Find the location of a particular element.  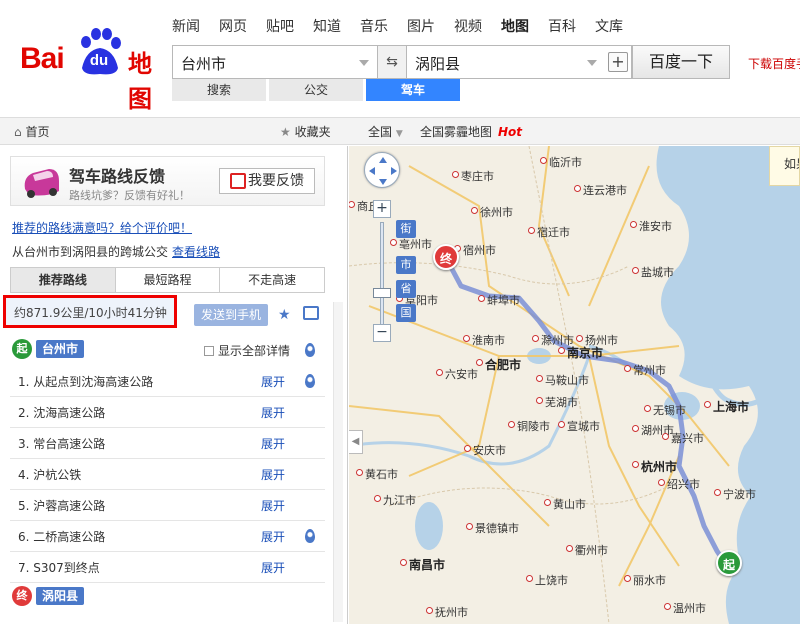

map-city-label: 九江市 is located at coordinates (399, 500).